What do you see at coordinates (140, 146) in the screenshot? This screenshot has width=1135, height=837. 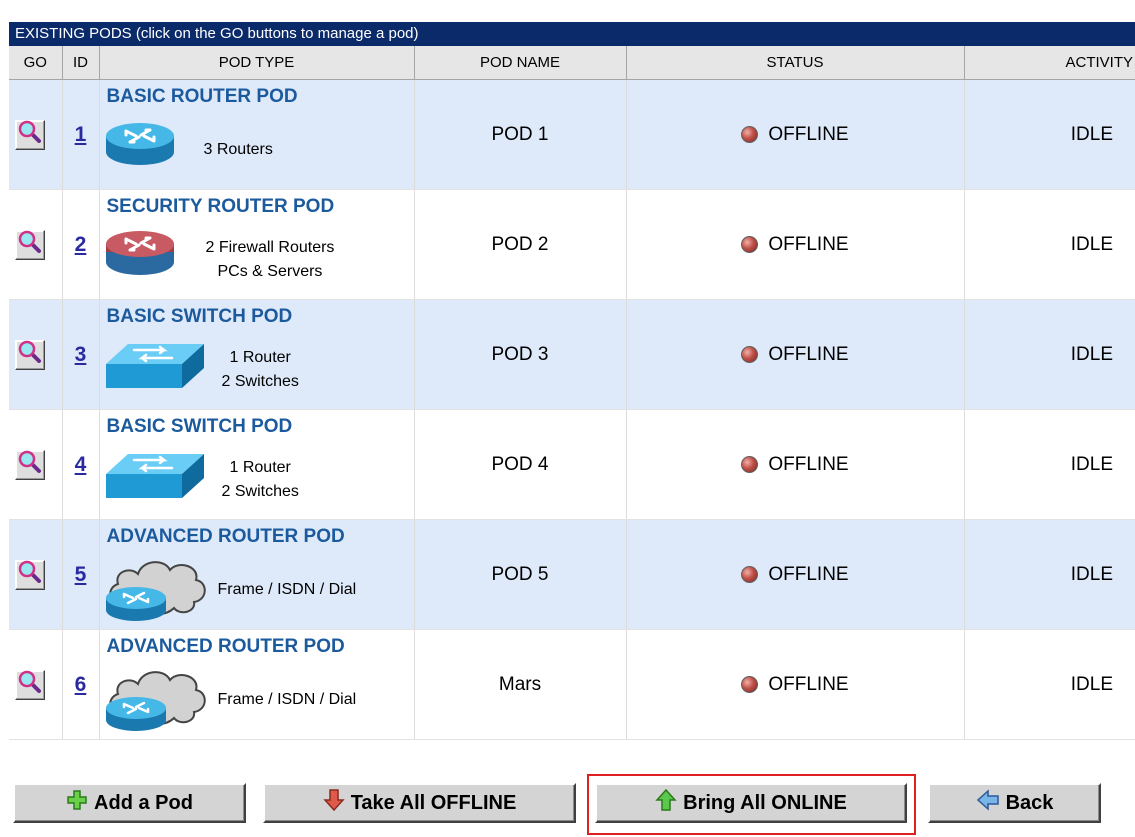 I see `router-icon` at bounding box center [140, 146].